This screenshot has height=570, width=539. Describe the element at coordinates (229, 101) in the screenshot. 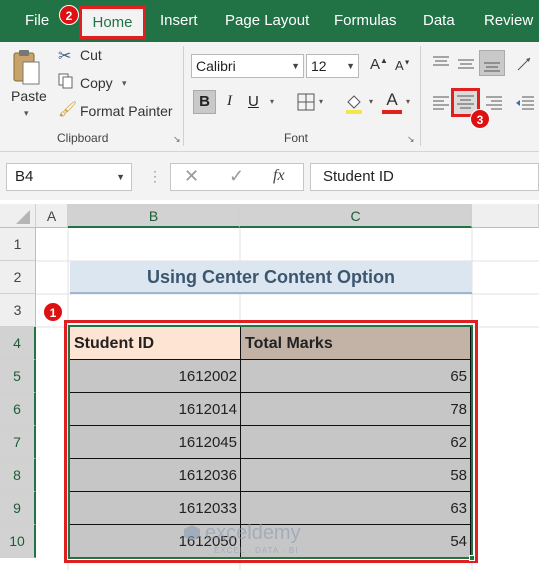

I see `italic-button: I` at that location.